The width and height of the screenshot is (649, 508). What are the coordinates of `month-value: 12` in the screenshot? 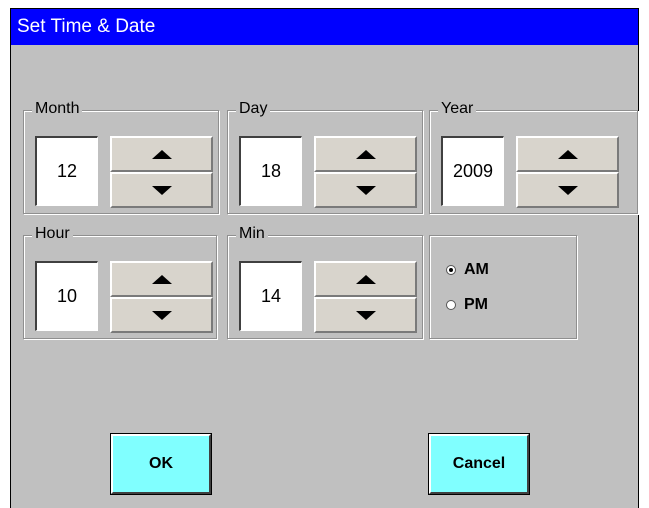 It's located at (66, 171).